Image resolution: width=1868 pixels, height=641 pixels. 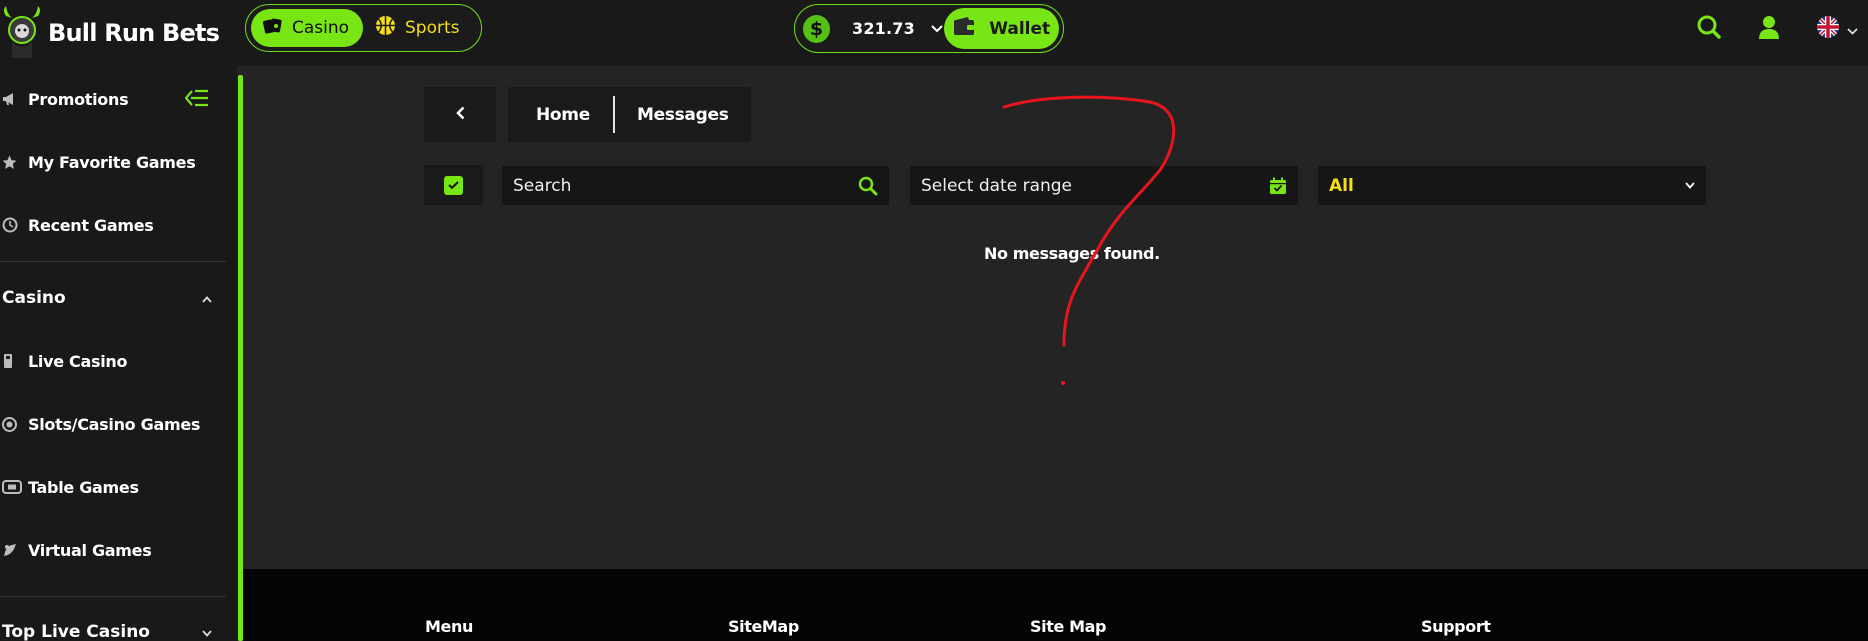 I want to click on checkbox-checked-icon, so click(x=453, y=185).